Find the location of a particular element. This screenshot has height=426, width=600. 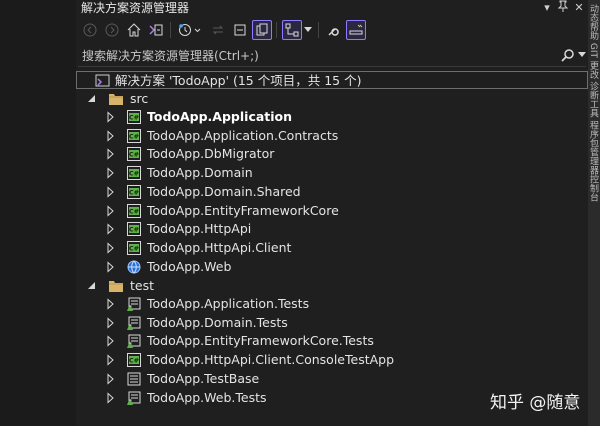

folder-node-test: test is located at coordinates (332, 286).